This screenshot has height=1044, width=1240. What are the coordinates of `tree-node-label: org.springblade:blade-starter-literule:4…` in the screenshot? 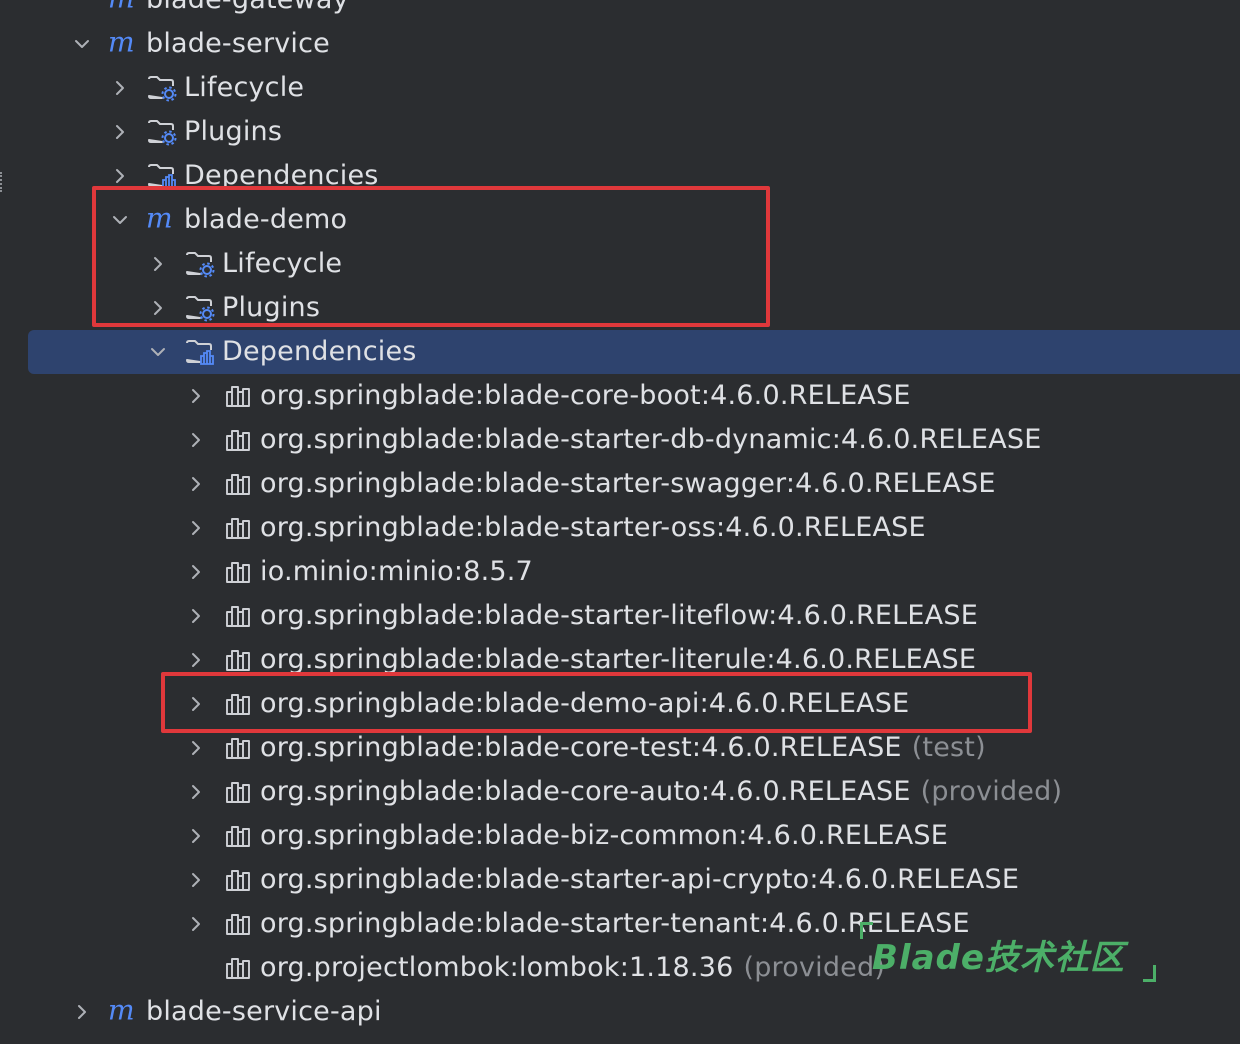 It's located at (618, 659).